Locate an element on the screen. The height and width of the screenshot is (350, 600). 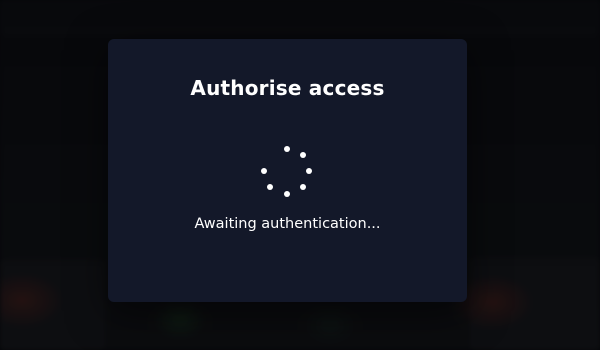
loading-spinner-icon is located at coordinates (287, 178).